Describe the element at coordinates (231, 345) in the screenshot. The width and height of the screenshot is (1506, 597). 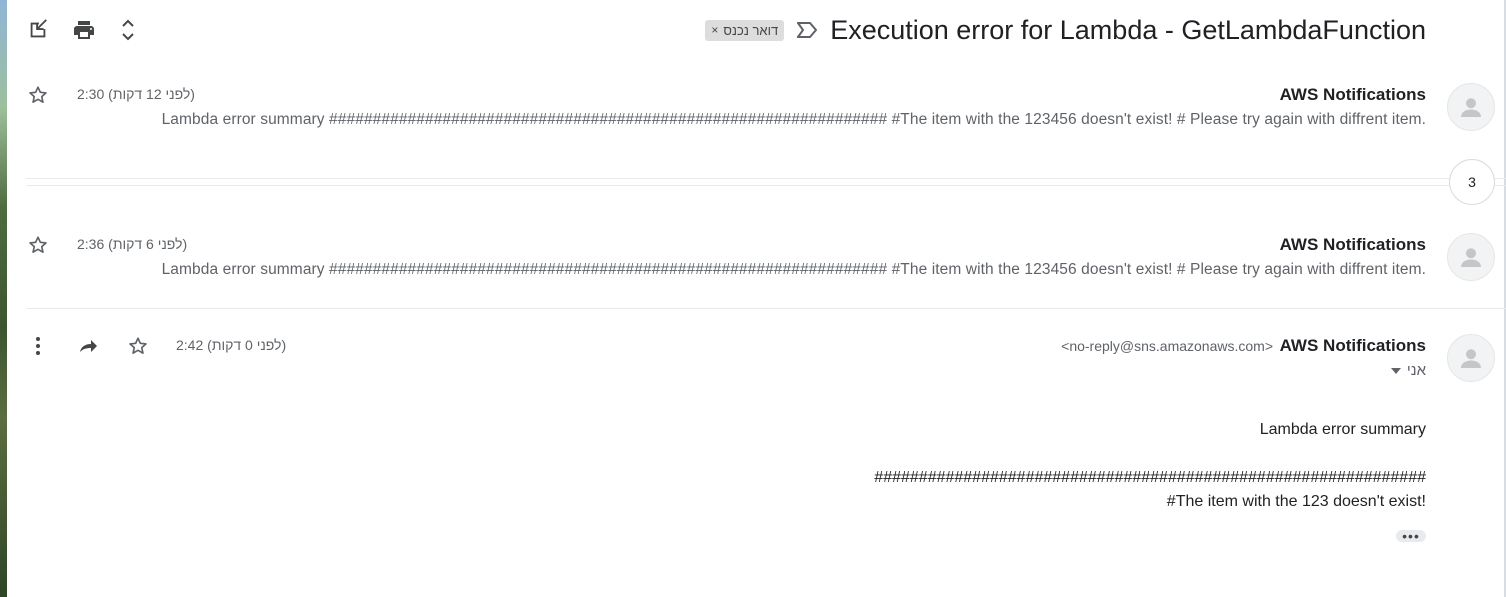
I see `message-timestamp: 2:42 (לפני 0 דקות)` at that location.